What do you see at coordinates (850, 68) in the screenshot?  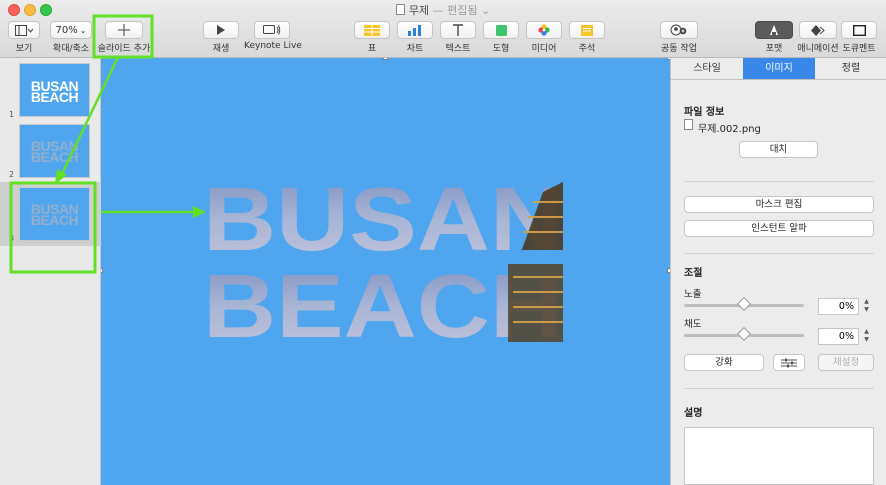 I see `tab-arrange: 정렬` at bounding box center [850, 68].